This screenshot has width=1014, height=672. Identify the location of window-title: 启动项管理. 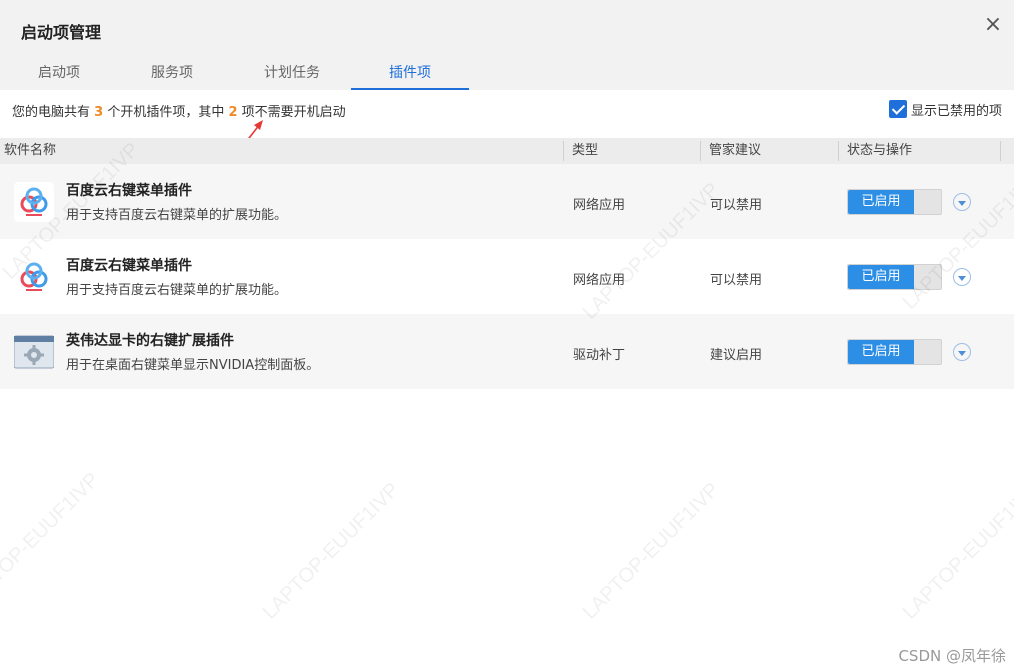
(61, 32).